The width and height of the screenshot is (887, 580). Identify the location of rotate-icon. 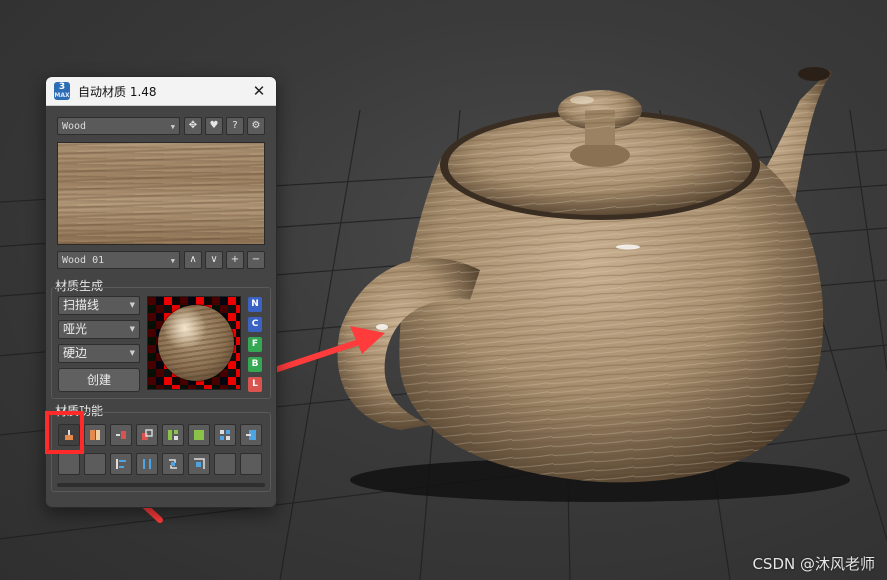
(173, 464).